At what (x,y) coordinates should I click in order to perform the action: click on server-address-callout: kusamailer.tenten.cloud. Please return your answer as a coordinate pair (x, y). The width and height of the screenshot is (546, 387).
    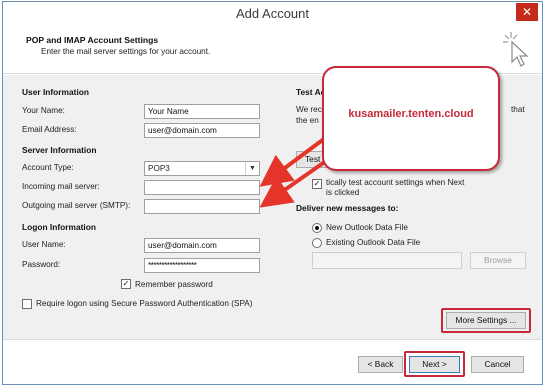
    Looking at the image, I should click on (411, 118).